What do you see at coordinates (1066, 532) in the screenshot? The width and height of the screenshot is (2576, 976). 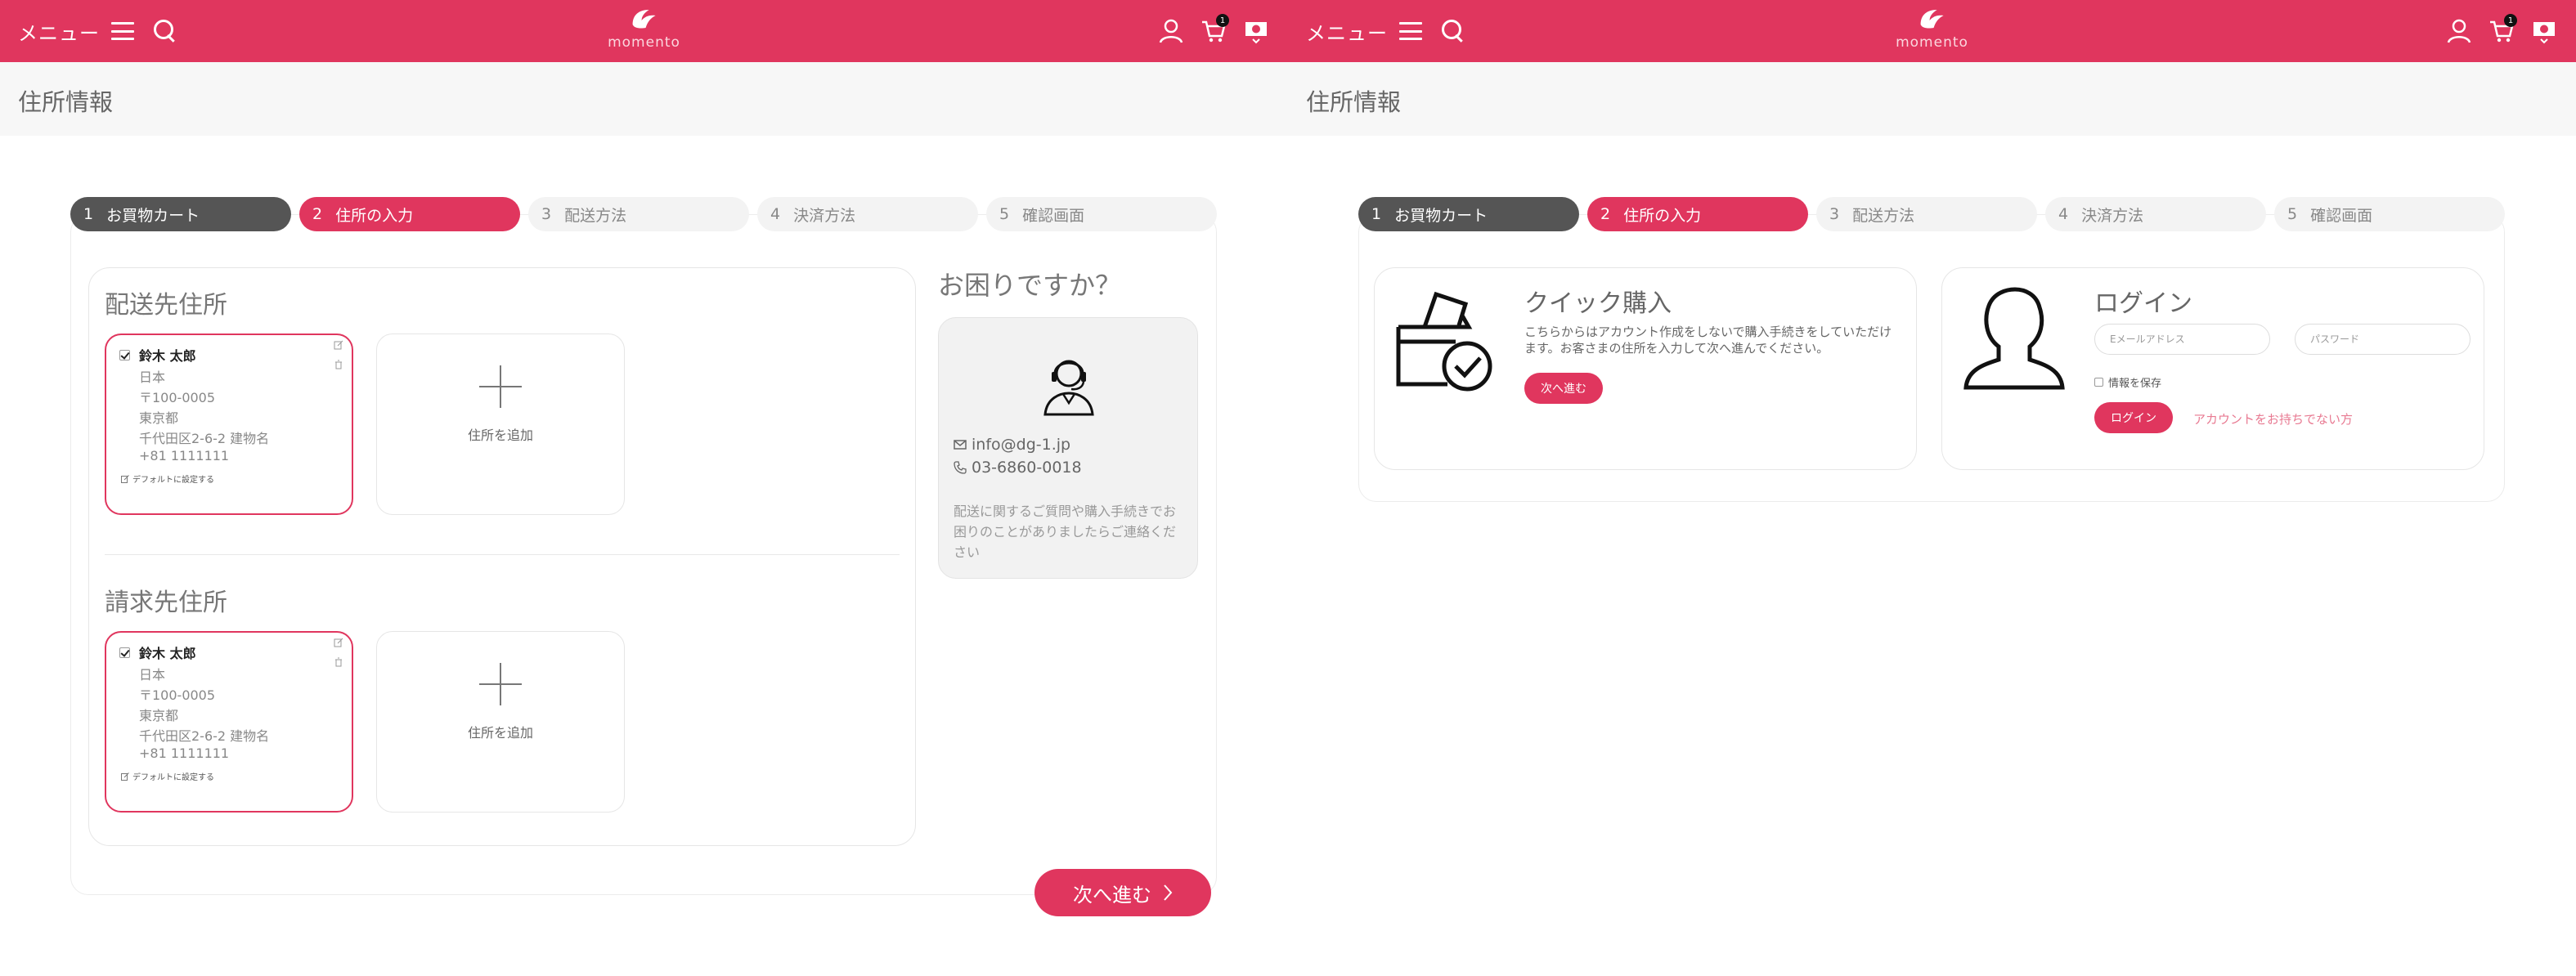 I see `help-note: 配送に関するご質問や購入手続きでお困りのことがありましたらご連絡ください` at bounding box center [1066, 532].